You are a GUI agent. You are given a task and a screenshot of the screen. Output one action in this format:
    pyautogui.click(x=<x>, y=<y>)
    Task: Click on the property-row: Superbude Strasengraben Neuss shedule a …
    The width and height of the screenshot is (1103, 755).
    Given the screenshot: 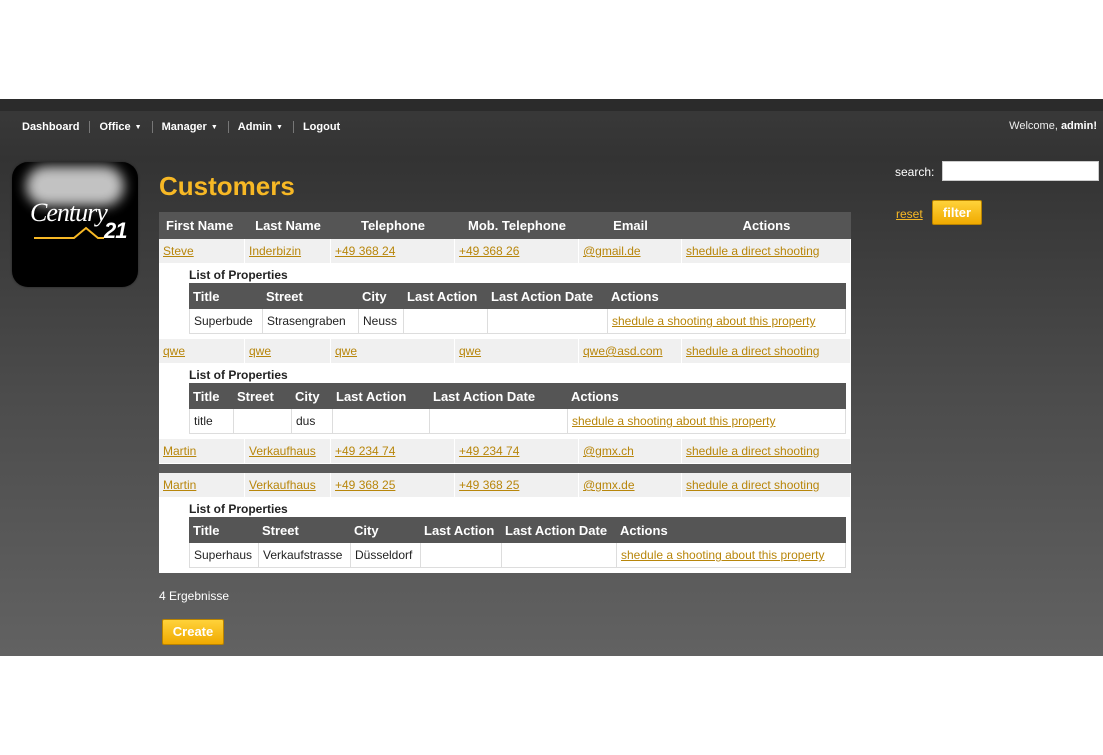 What is the action you would take?
    pyautogui.click(x=517, y=321)
    